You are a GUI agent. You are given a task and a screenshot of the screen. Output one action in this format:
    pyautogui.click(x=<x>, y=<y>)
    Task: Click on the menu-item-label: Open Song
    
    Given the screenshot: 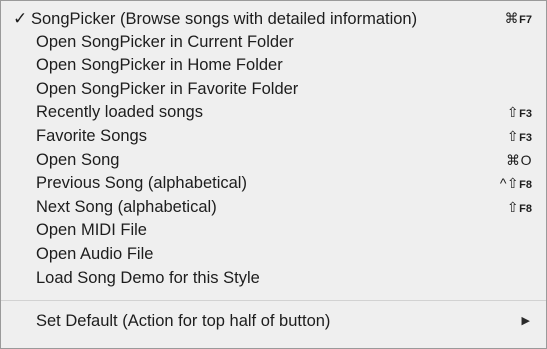 What is the action you would take?
    pyautogui.click(x=78, y=159)
    